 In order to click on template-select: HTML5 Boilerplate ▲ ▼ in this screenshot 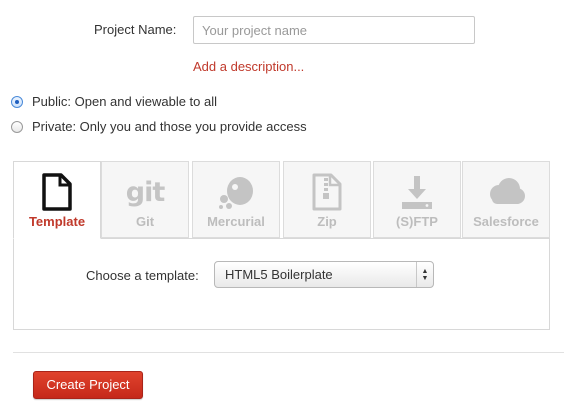, I will do `click(324, 274)`.